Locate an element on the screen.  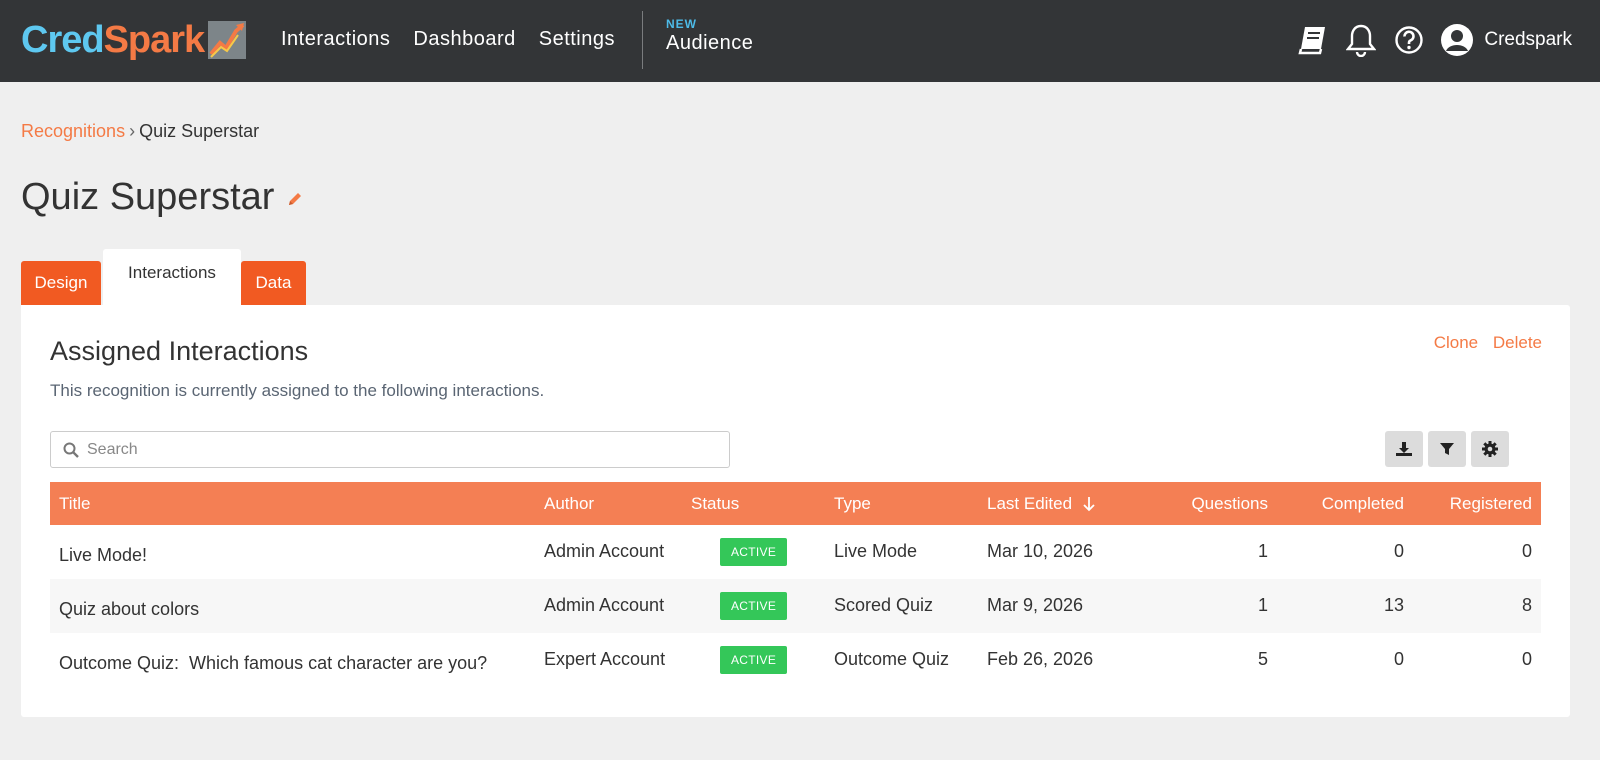
tab-interactions: Interactions is located at coordinates (172, 277).